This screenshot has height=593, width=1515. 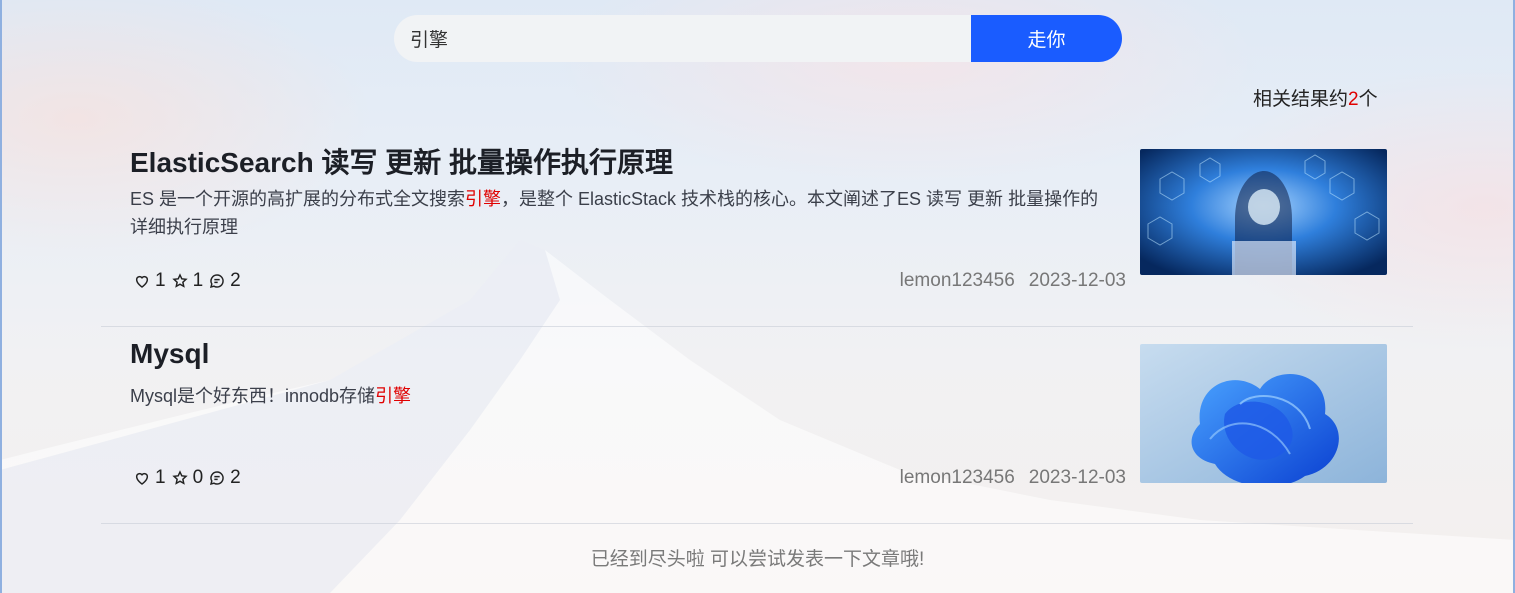 I want to click on favorite-stat: 0, so click(x=187, y=478).